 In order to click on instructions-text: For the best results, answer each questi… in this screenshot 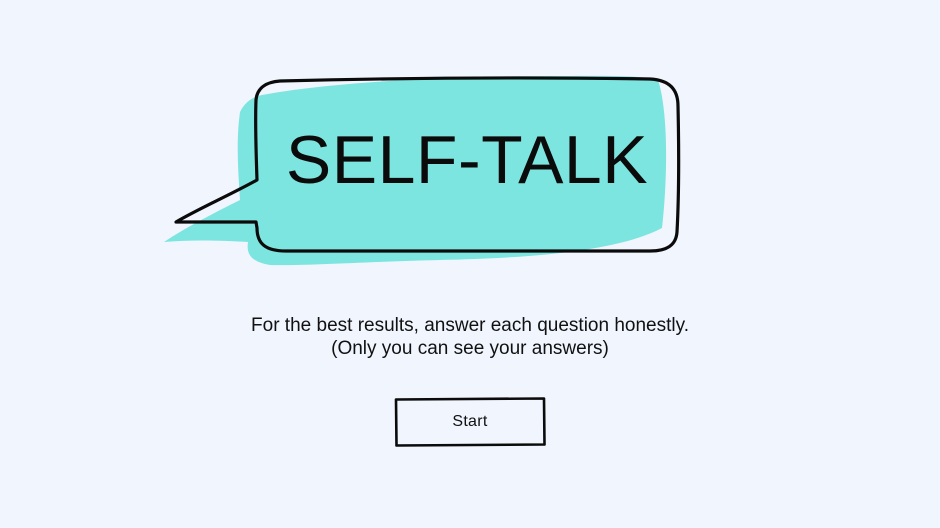, I will do `click(470, 337)`.